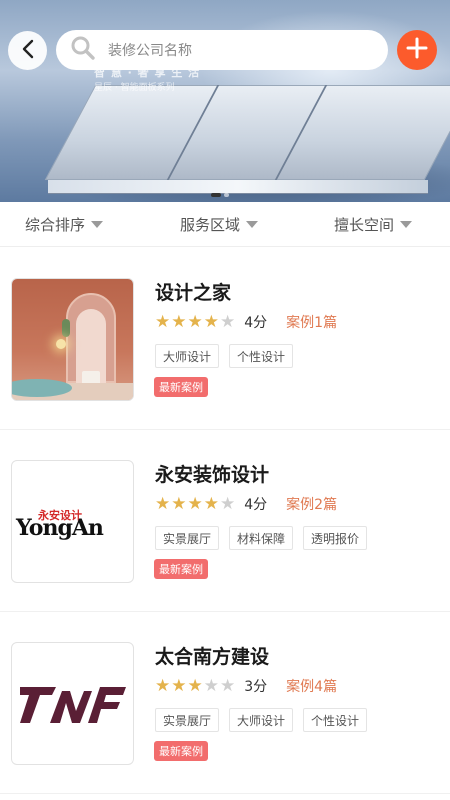 The image size is (450, 800). I want to click on banner-product-image, so click(247, 140).